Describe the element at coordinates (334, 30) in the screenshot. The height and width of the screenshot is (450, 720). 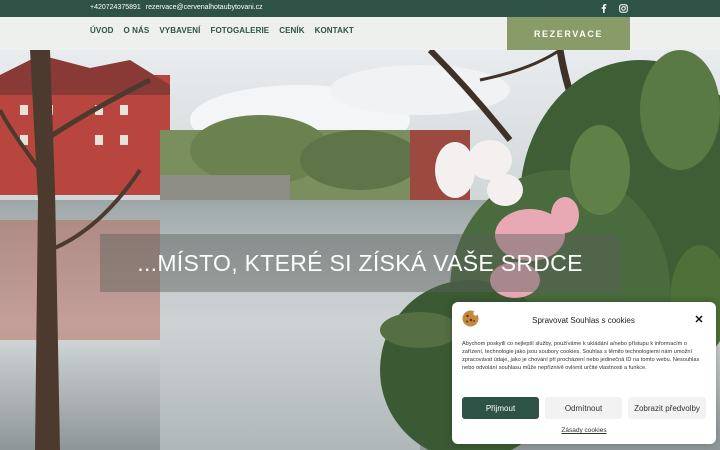
I see `nav-item-kontakt: KONTAKT` at that location.